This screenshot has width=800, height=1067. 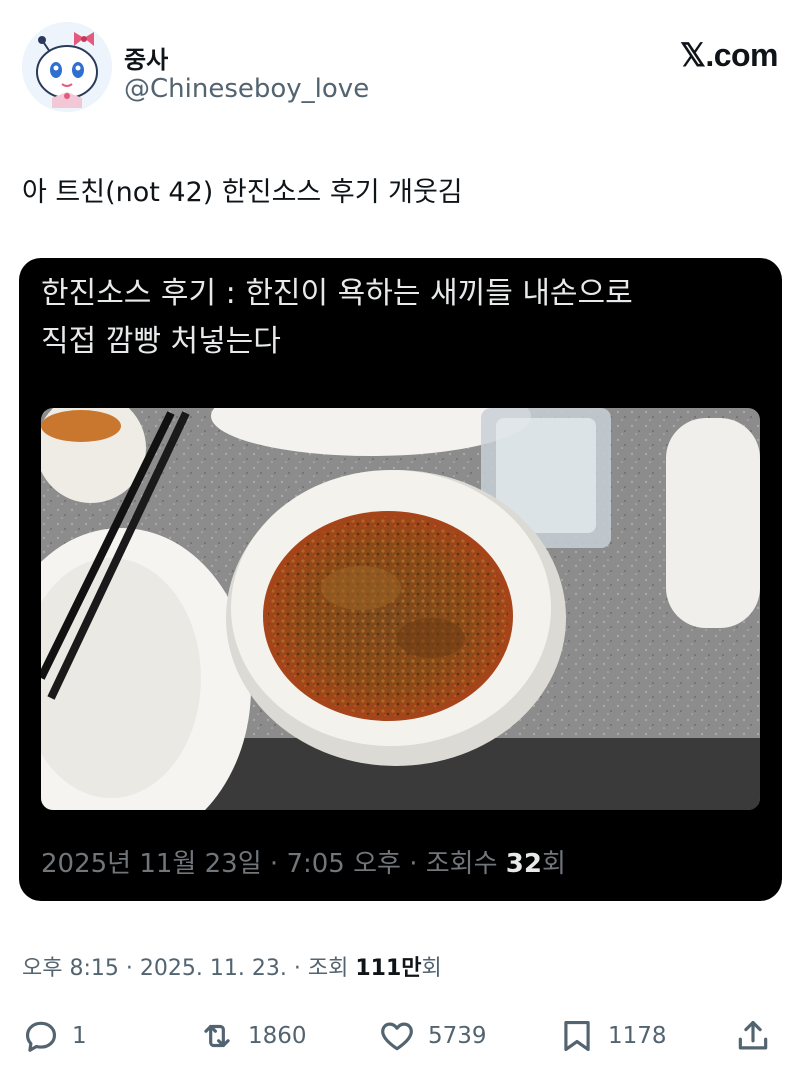 What do you see at coordinates (637, 1036) in the screenshot?
I see `bookmark-count: 1178` at bounding box center [637, 1036].